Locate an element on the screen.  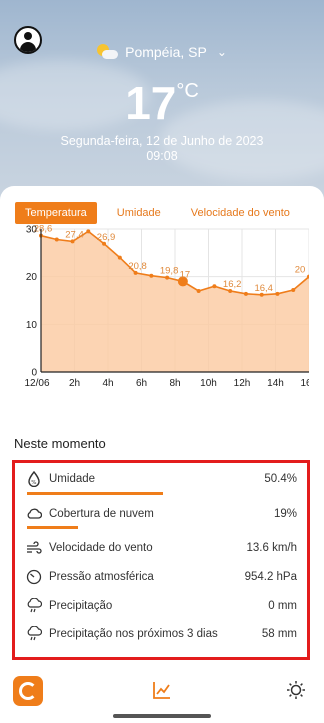
location-selector: Pompéia, SP ⌄ is located at coordinates (162, 52).